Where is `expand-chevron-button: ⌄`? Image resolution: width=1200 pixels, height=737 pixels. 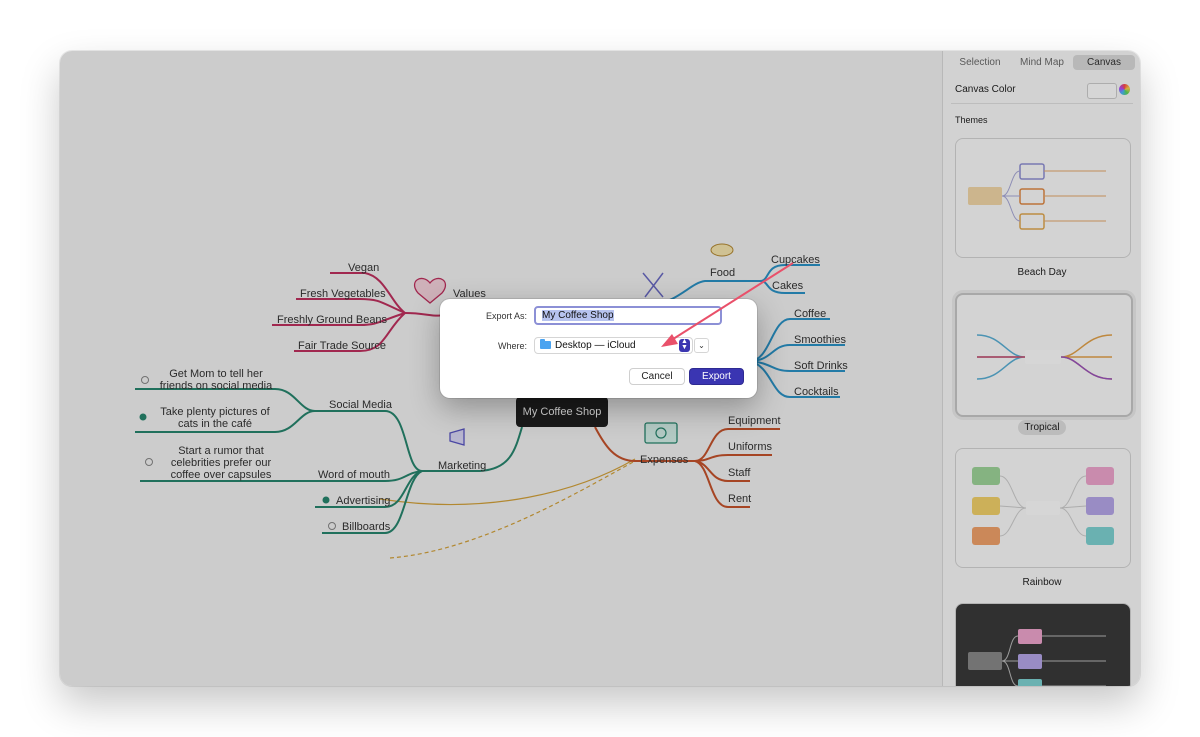
expand-chevron-button: ⌄ is located at coordinates (701, 345).